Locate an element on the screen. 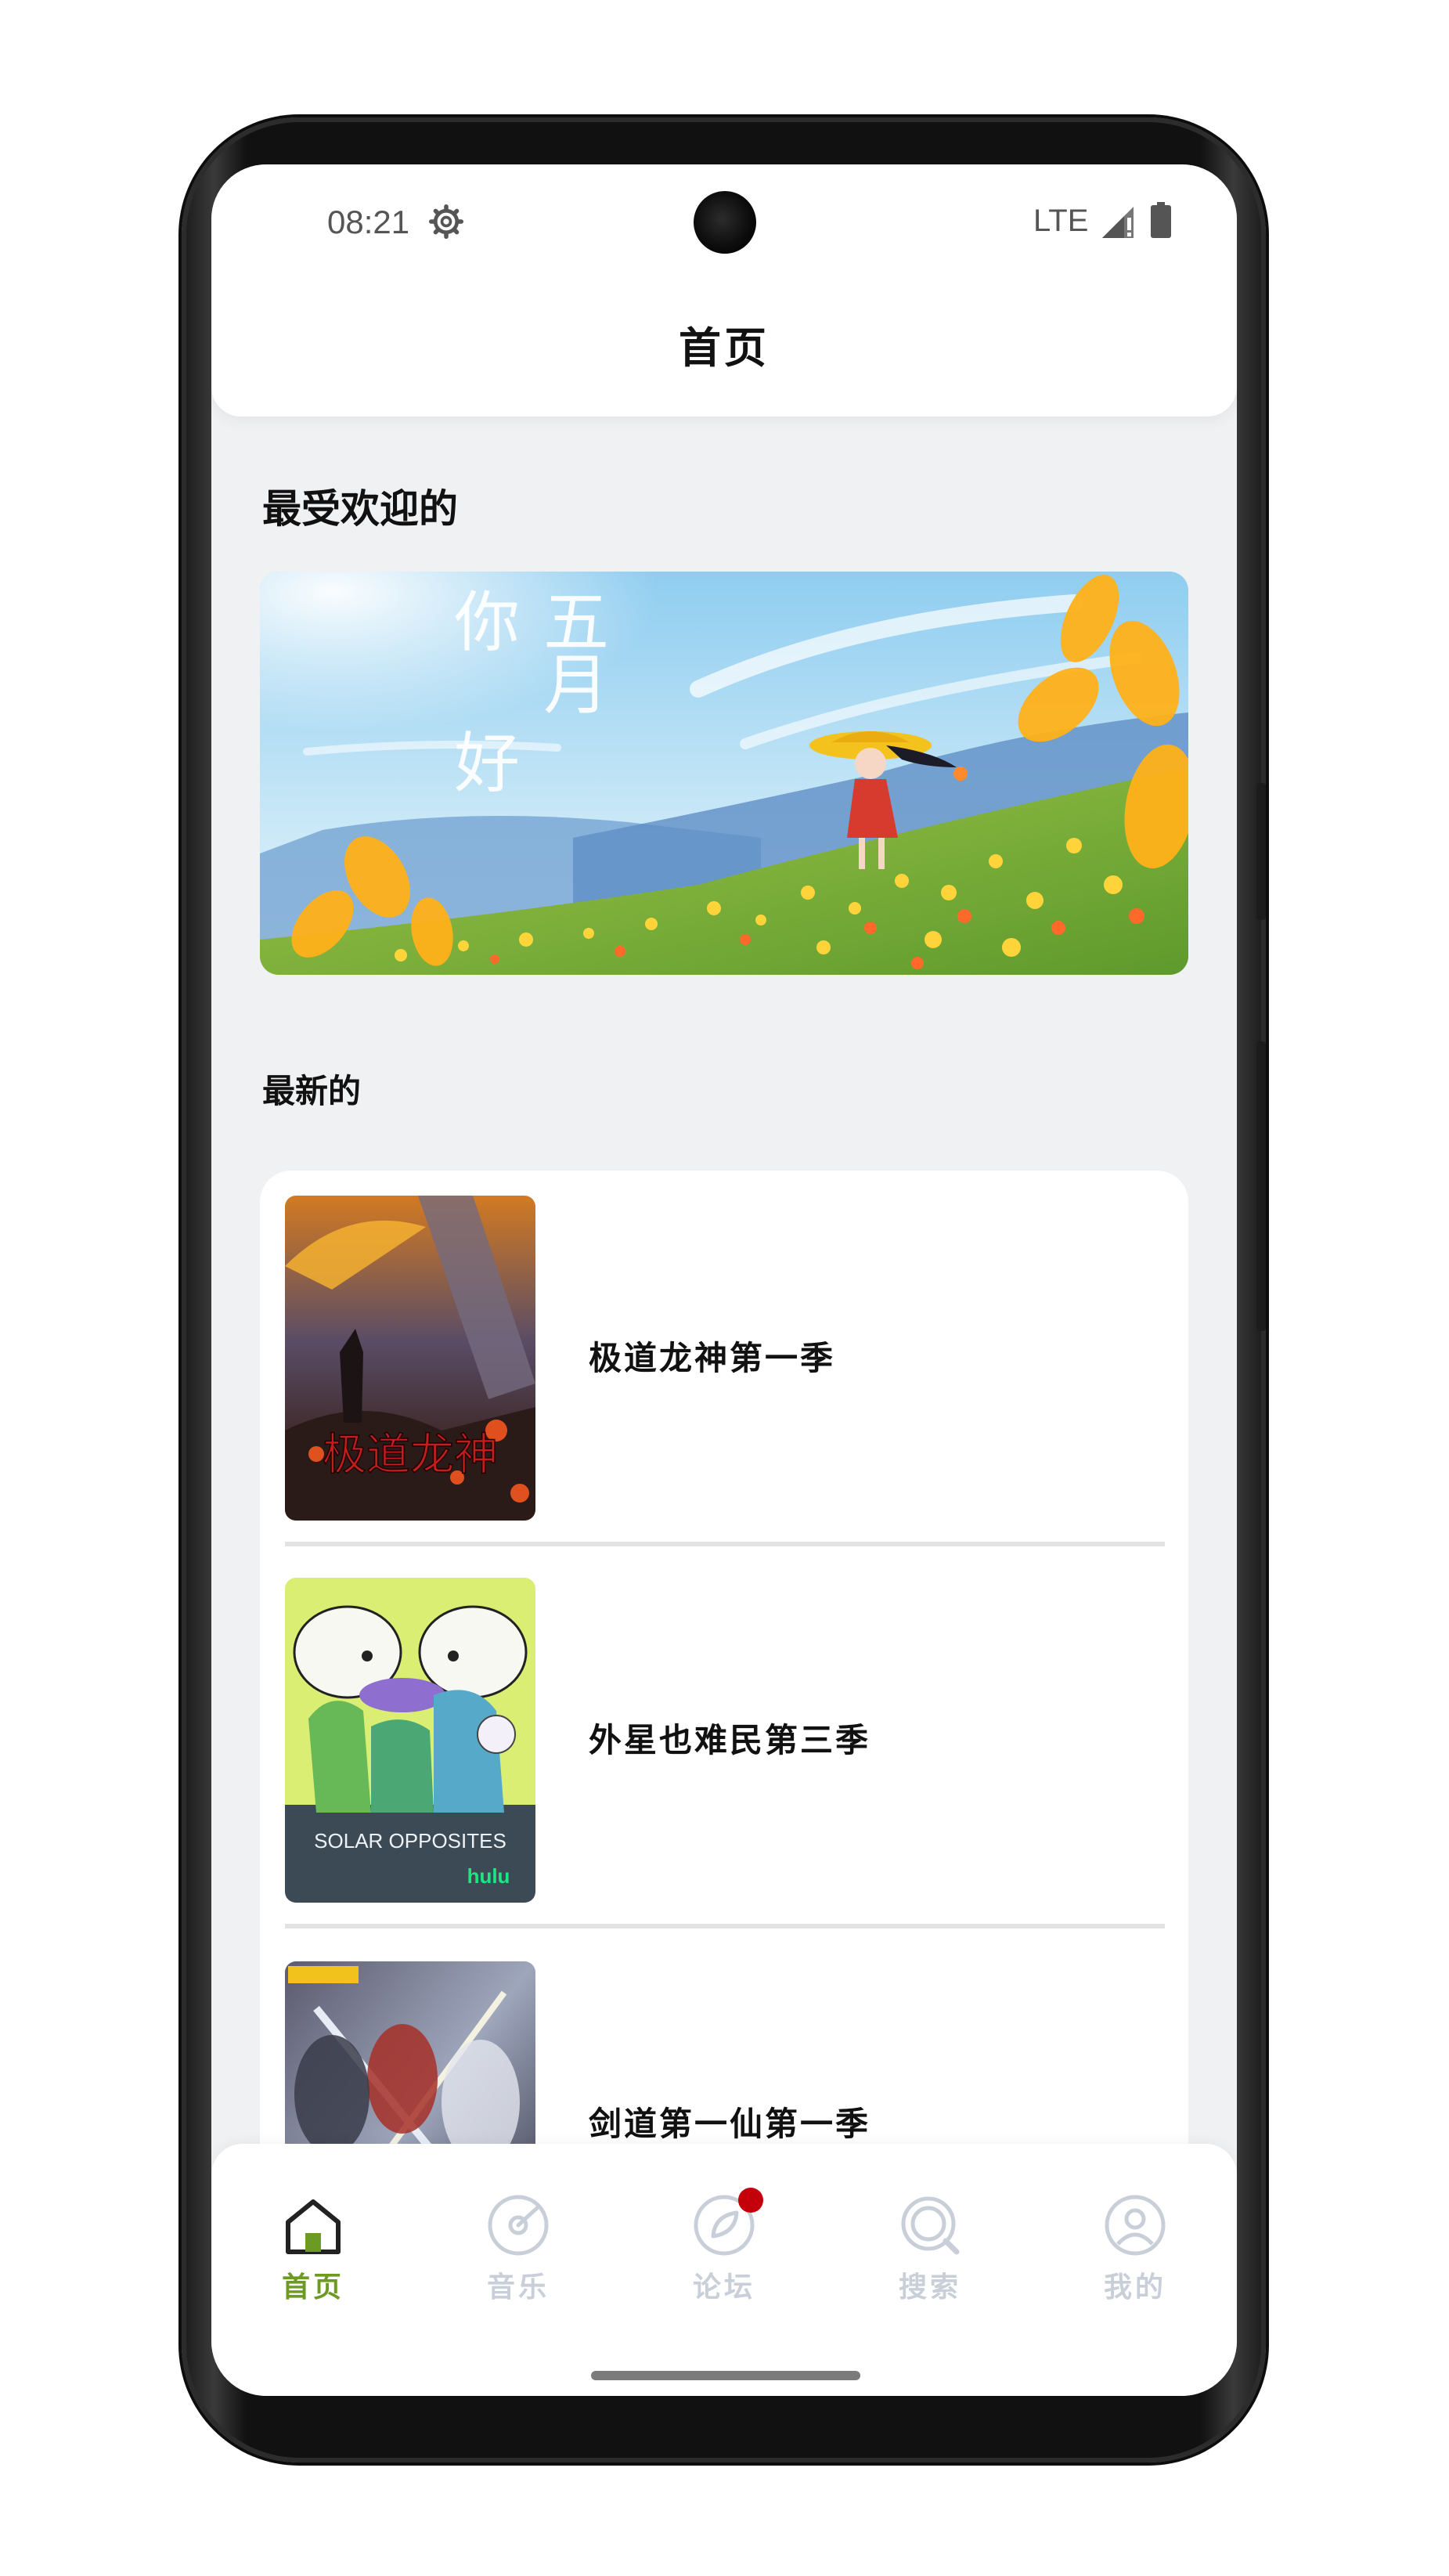 The width and height of the screenshot is (1449, 2576). bottom-navigation: 首页 音乐 论坛 搜索 我的 is located at coordinates (724, 2270).